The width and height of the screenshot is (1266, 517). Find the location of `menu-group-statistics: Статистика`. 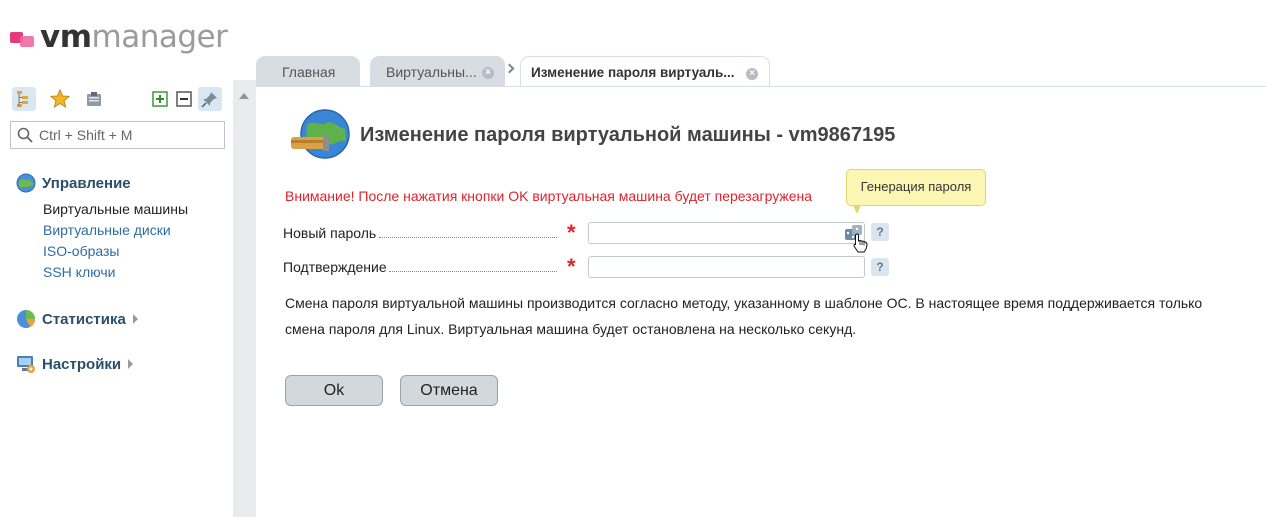

menu-group-statistics: Статистика is located at coordinates (77, 319).